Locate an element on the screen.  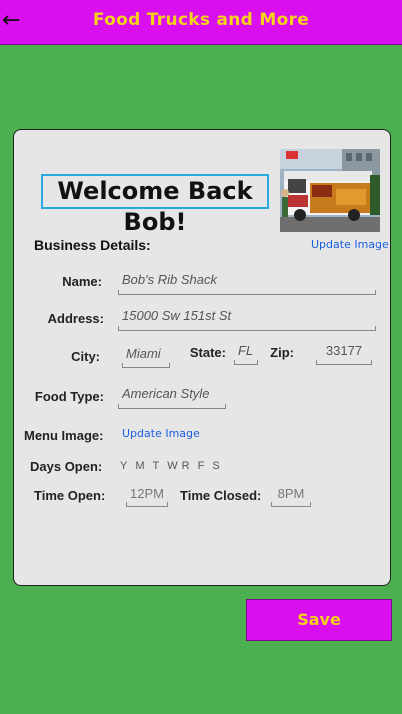
time-closed-label: Time Closed: is located at coordinates (221, 495).